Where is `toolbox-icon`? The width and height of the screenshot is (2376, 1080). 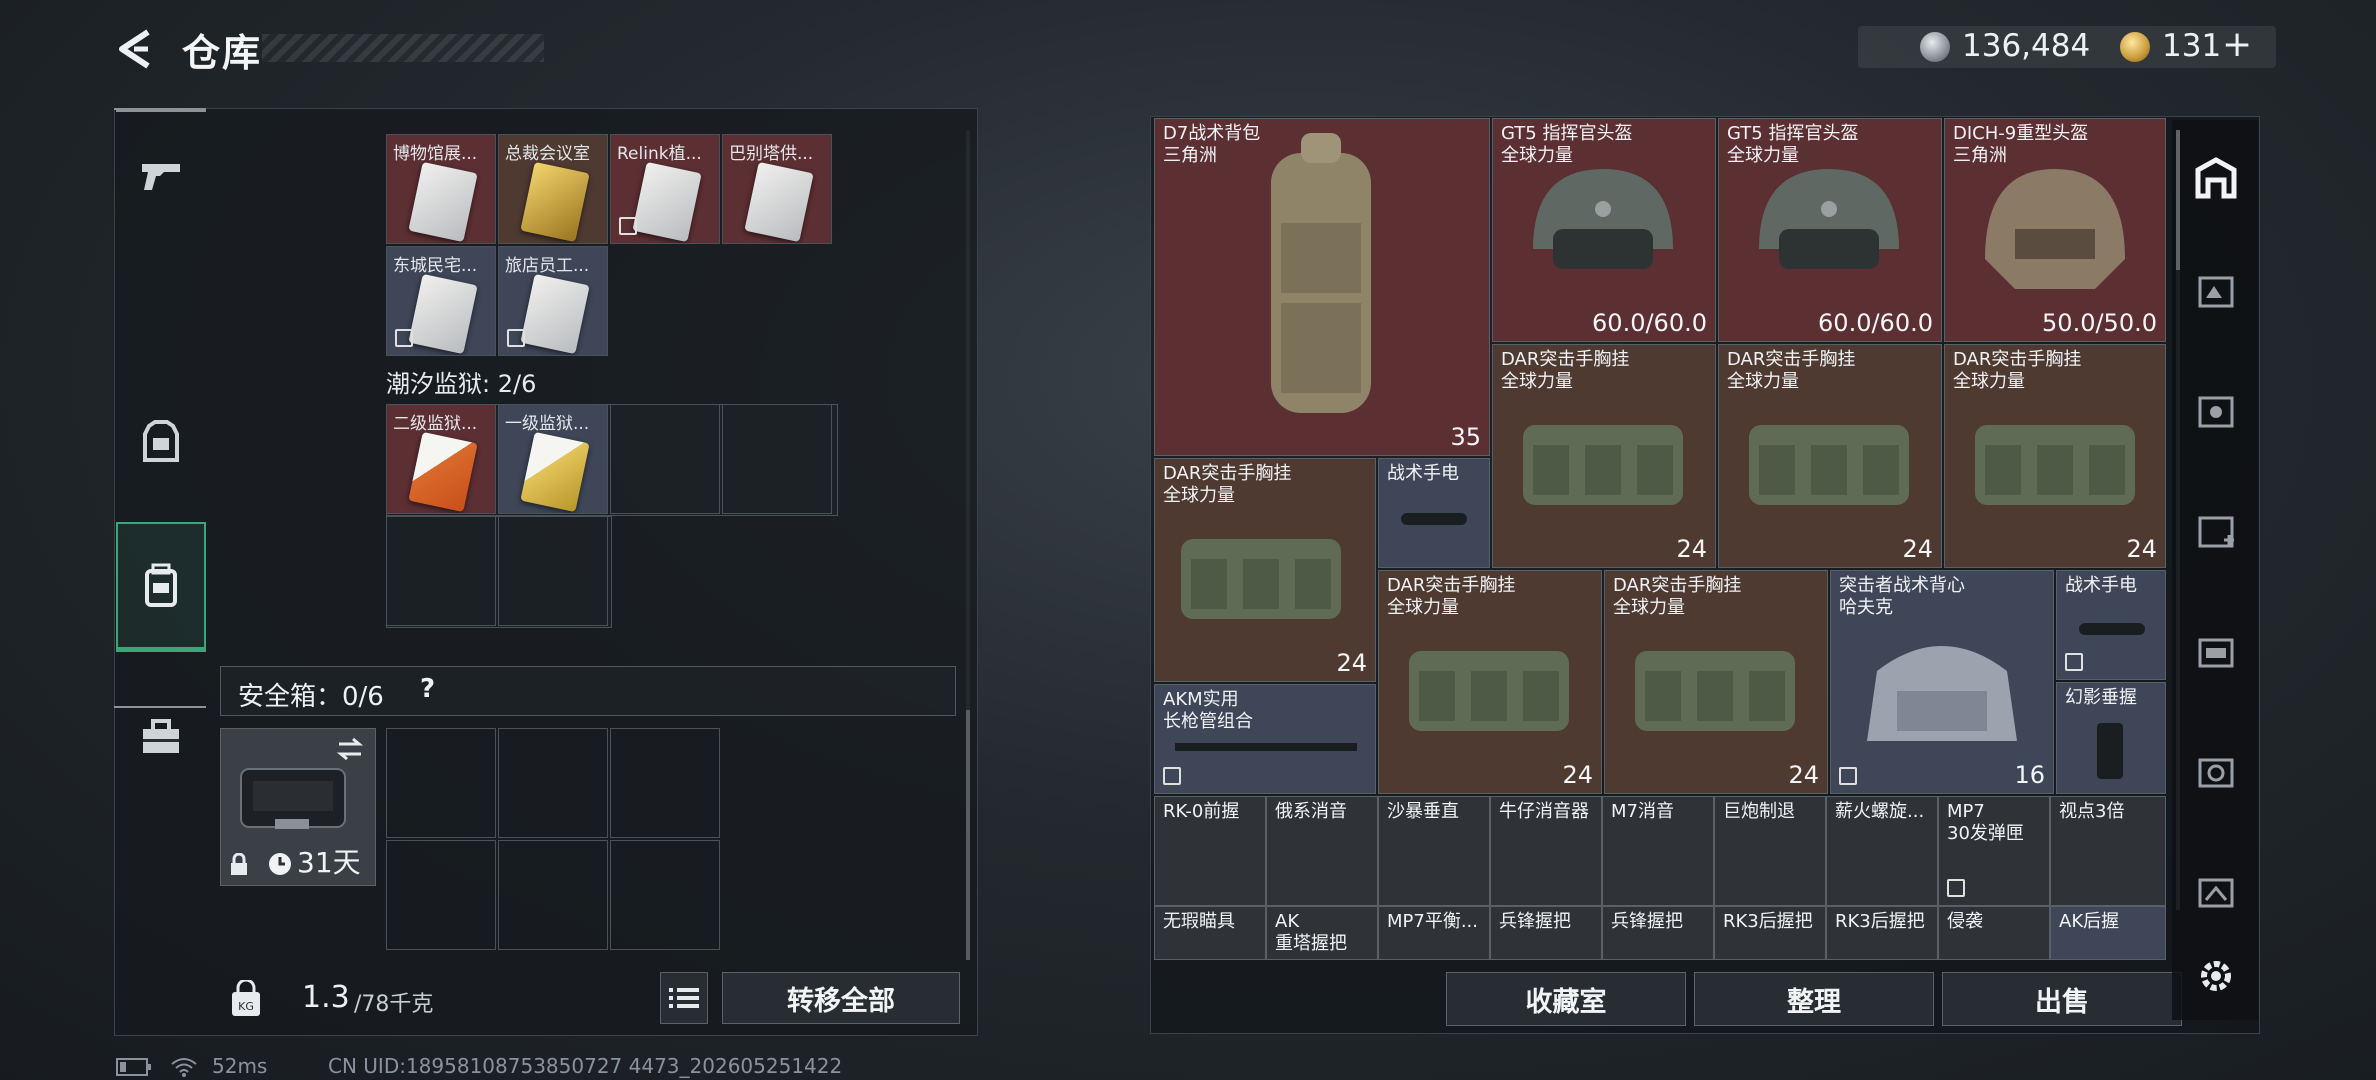
toolbox-icon is located at coordinates (161, 736).